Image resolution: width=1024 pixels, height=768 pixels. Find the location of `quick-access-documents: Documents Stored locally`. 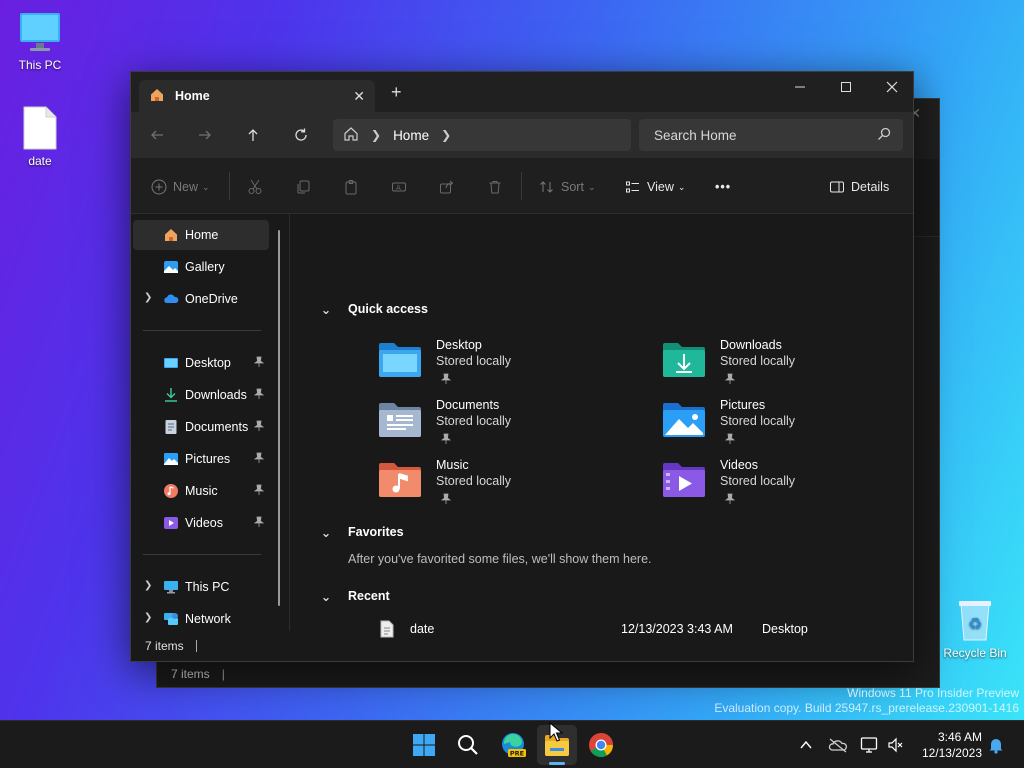

quick-access-documents: Documents Stored locally is located at coordinates (503, 427).